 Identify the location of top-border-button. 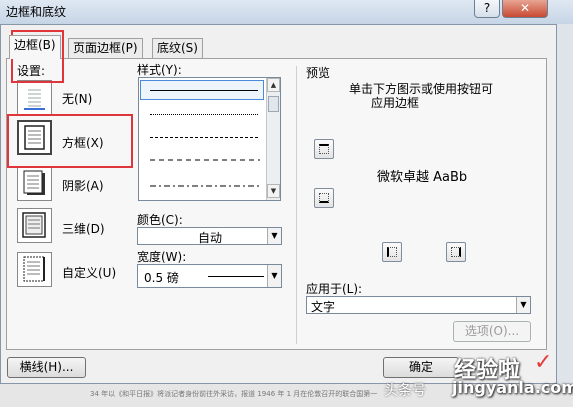
(324, 149).